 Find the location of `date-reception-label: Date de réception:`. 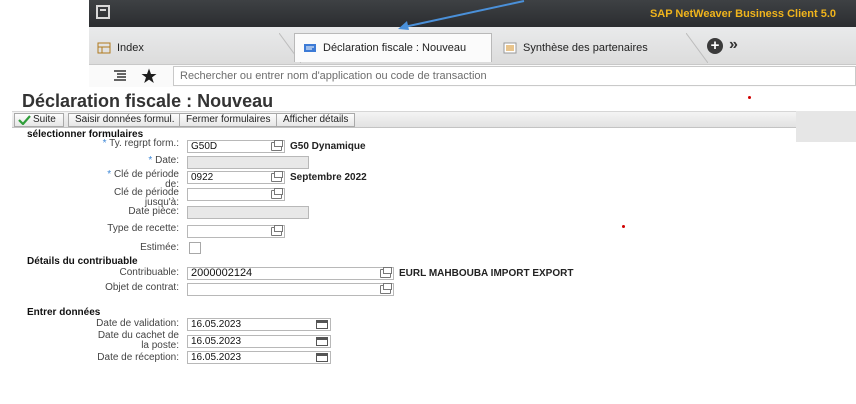

date-reception-label: Date de réception: is located at coordinates (138, 357).